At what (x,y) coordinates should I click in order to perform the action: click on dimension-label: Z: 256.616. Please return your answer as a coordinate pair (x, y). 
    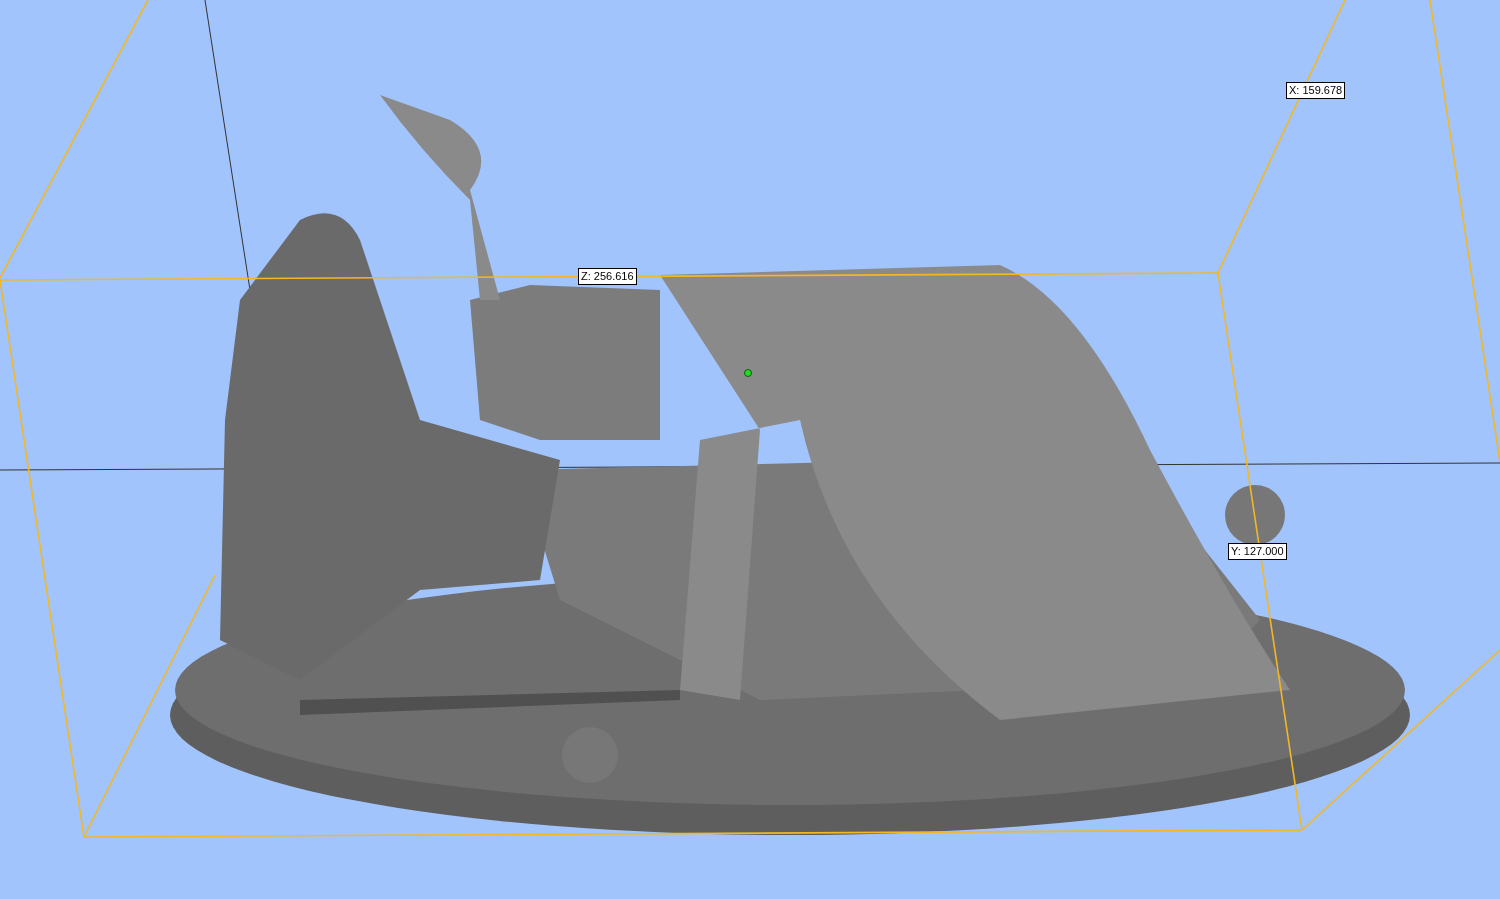
    Looking at the image, I should click on (607, 276).